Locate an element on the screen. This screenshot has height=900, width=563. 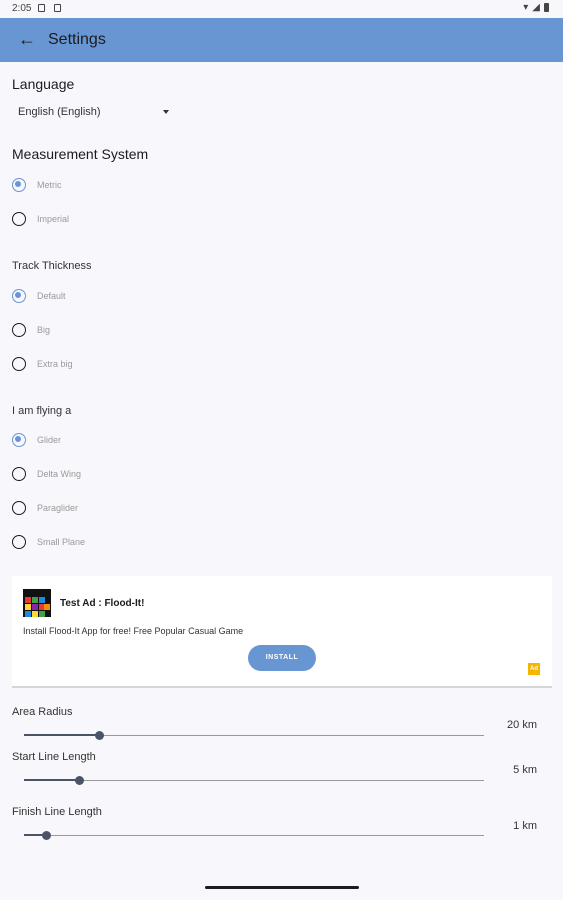
start-line-length-slider is located at coordinates (254, 780).